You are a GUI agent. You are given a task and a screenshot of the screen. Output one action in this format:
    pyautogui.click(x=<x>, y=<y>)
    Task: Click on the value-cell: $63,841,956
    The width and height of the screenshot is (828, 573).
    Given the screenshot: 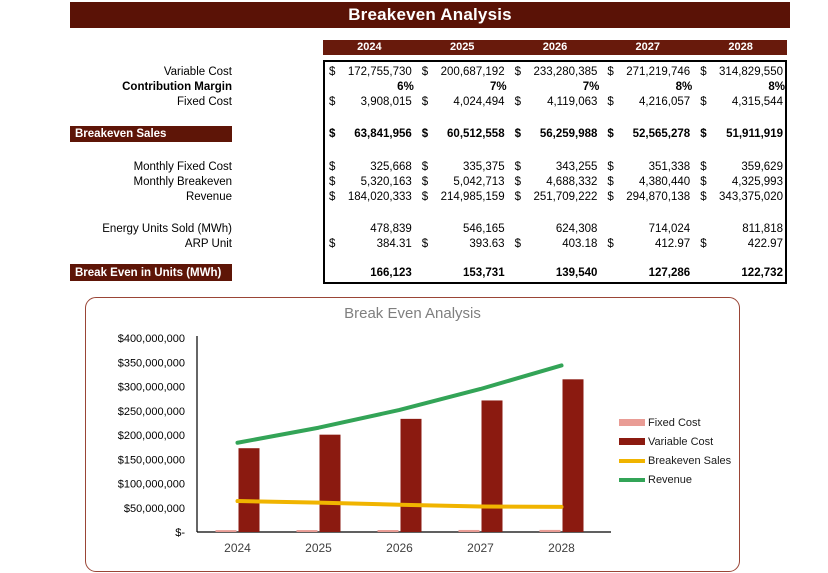 What is the action you would take?
    pyautogui.click(x=369, y=134)
    